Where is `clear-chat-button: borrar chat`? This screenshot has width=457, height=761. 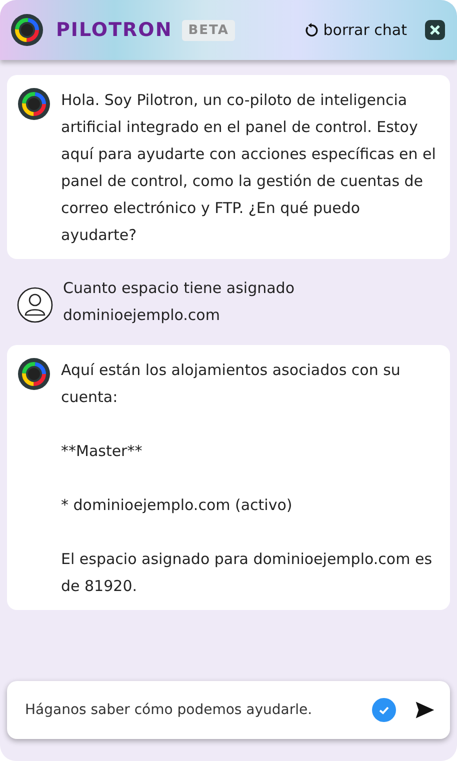
clear-chat-button: borrar chat is located at coordinates (355, 30).